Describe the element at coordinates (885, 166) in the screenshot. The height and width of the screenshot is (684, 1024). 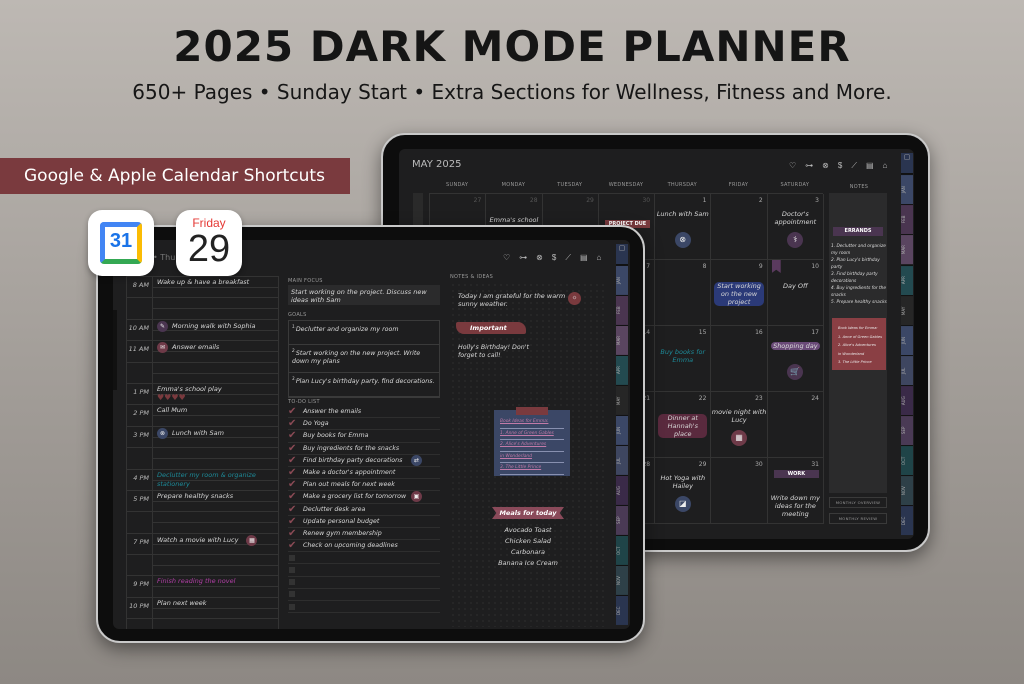
I see `home-icon: ⌂` at that location.